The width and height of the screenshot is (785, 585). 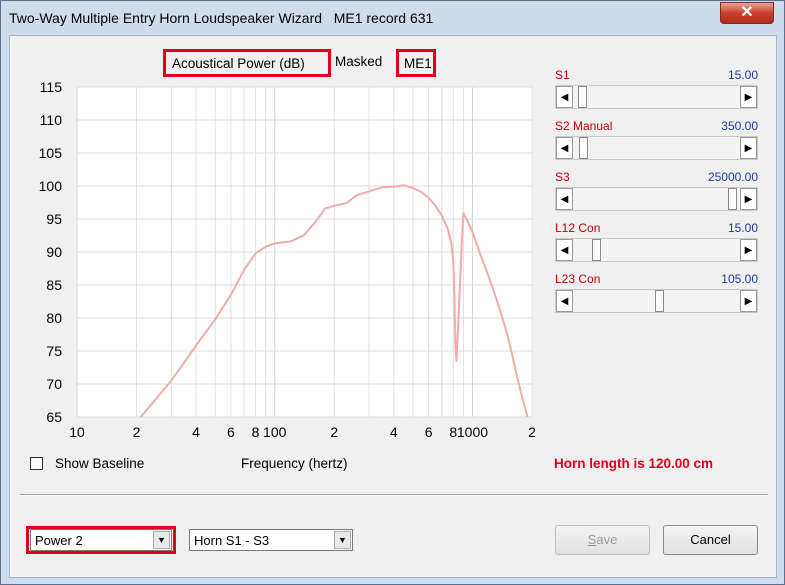 I want to click on save-button: Save, so click(x=602, y=540).